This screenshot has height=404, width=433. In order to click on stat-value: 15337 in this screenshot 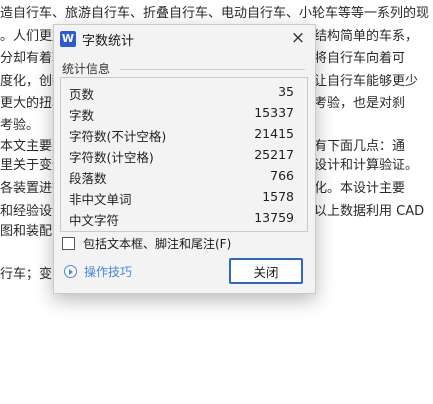, I will do `click(274, 112)`.